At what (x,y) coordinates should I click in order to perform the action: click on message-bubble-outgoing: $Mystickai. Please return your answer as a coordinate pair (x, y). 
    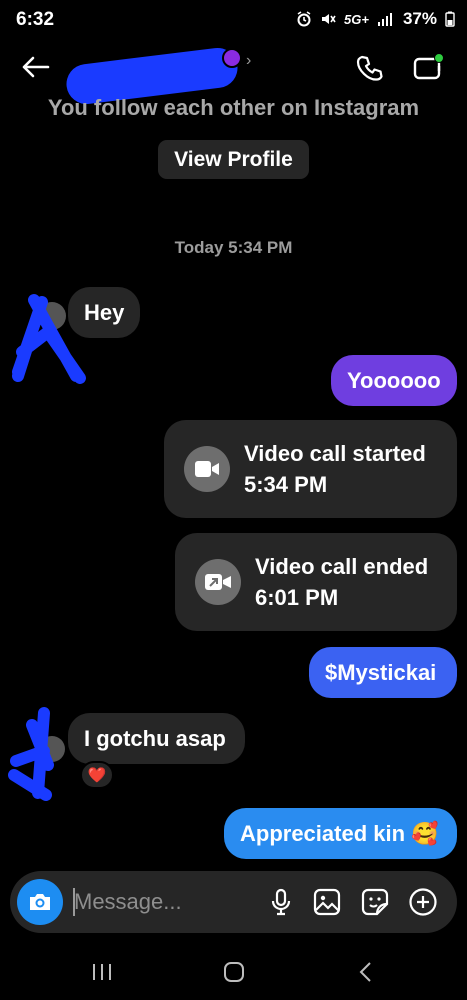
    Looking at the image, I should click on (383, 672).